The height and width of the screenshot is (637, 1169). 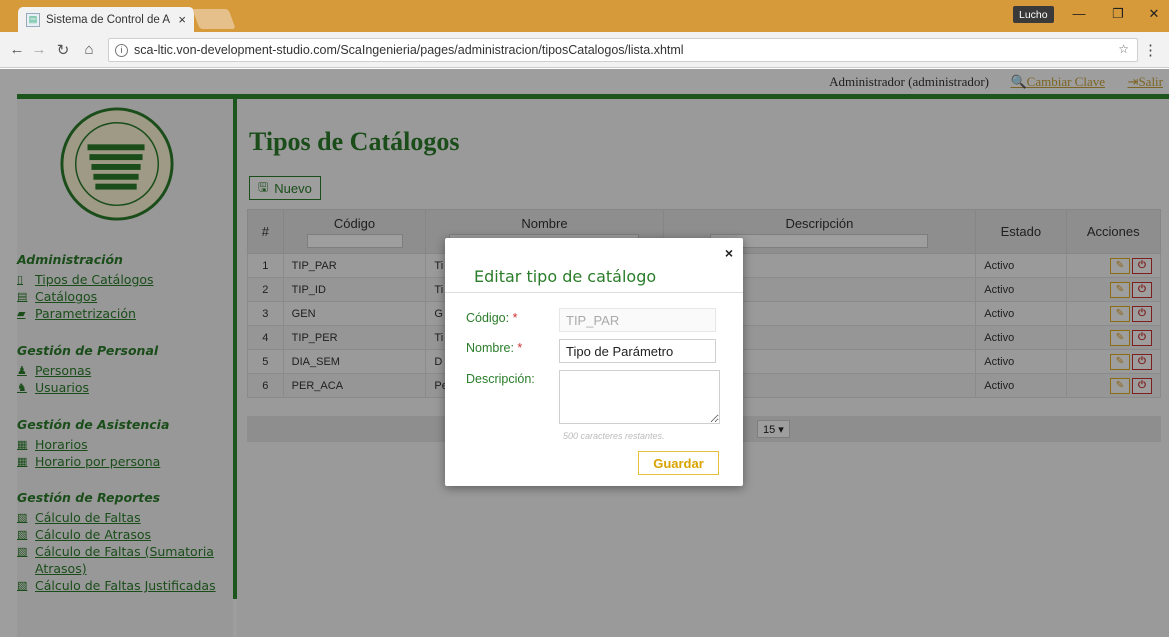 What do you see at coordinates (488, 318) in the screenshot?
I see `codigo-label-text: Código:` at bounding box center [488, 318].